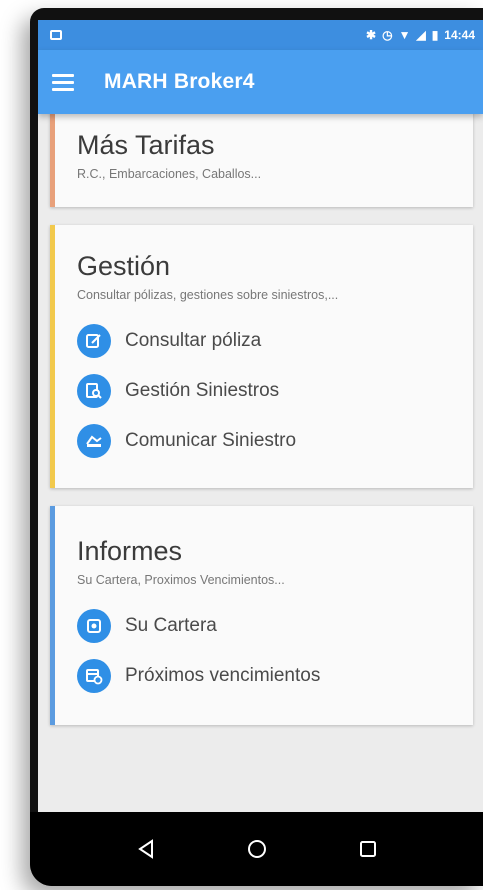 The image size is (483, 890). Describe the element at coordinates (202, 390) in the screenshot. I see `item-label: Gestión Siniestros` at that location.